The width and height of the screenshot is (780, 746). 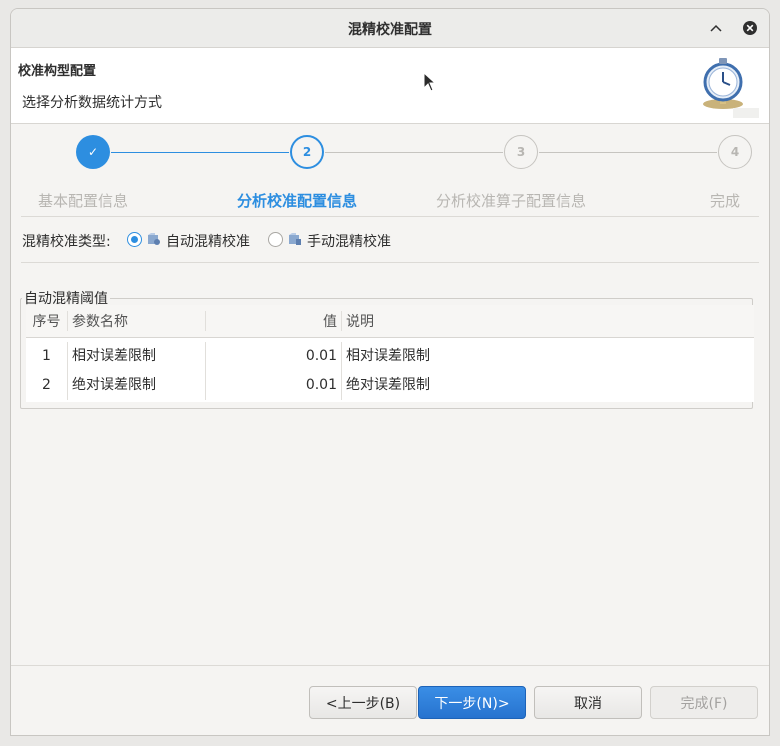 What do you see at coordinates (472, 702) in the screenshot?
I see `next-button: 下一步(N)>` at bounding box center [472, 702].